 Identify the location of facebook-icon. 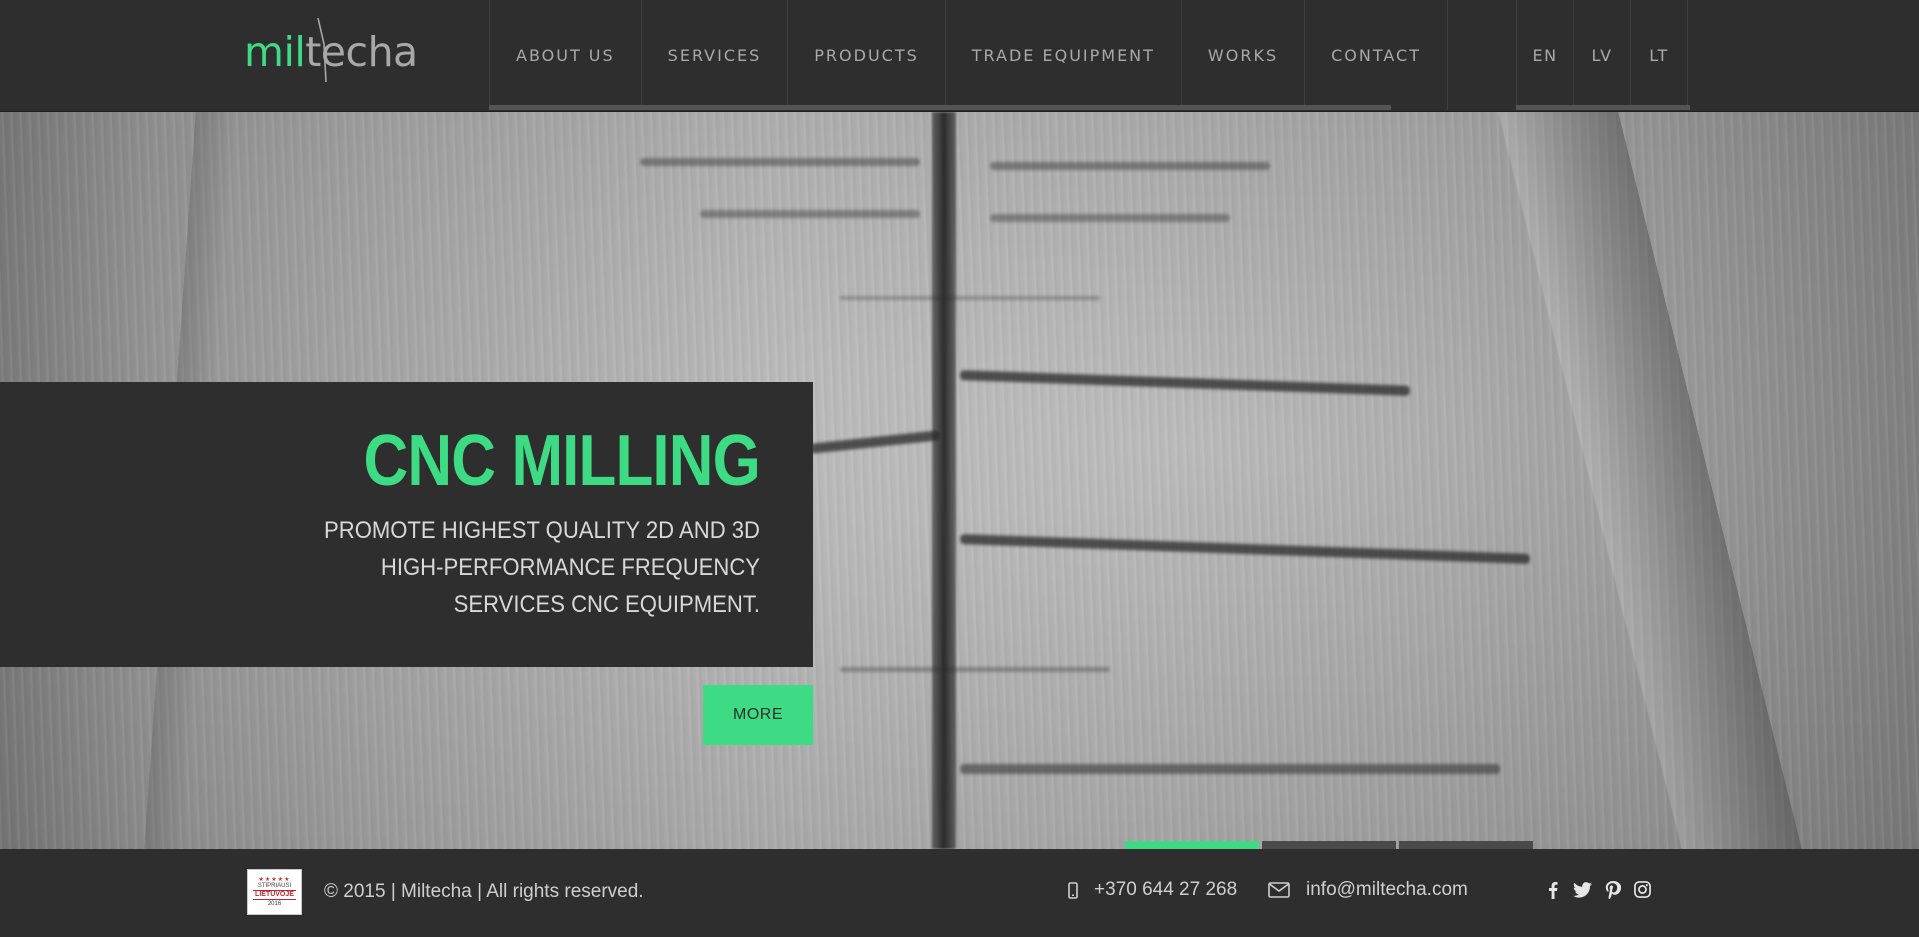
(1552, 889).